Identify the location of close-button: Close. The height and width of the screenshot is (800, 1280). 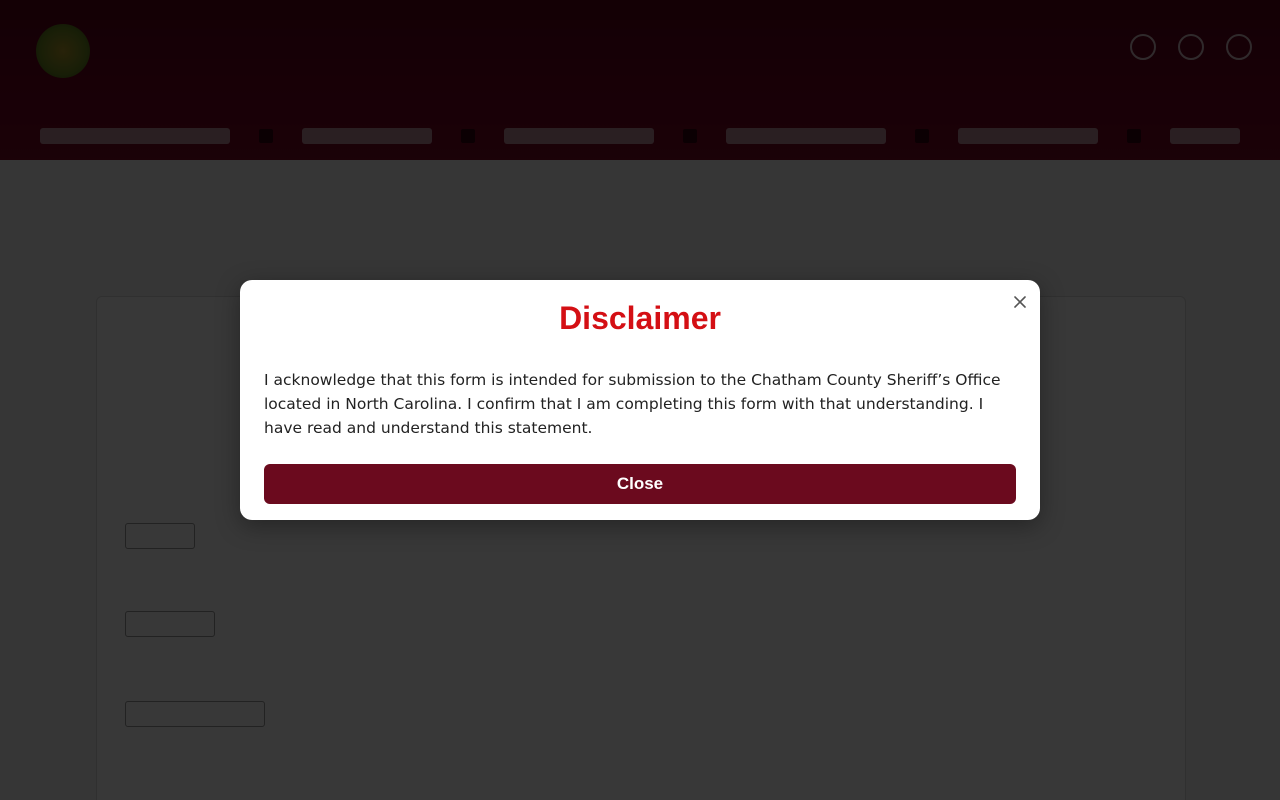
(640, 484).